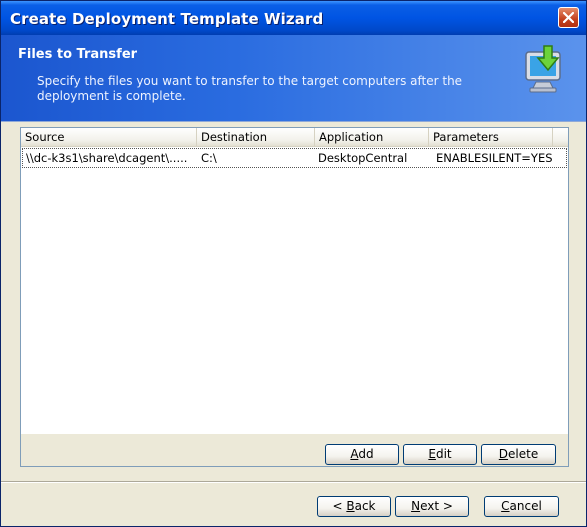  I want to click on next-button: Next >, so click(432, 506).